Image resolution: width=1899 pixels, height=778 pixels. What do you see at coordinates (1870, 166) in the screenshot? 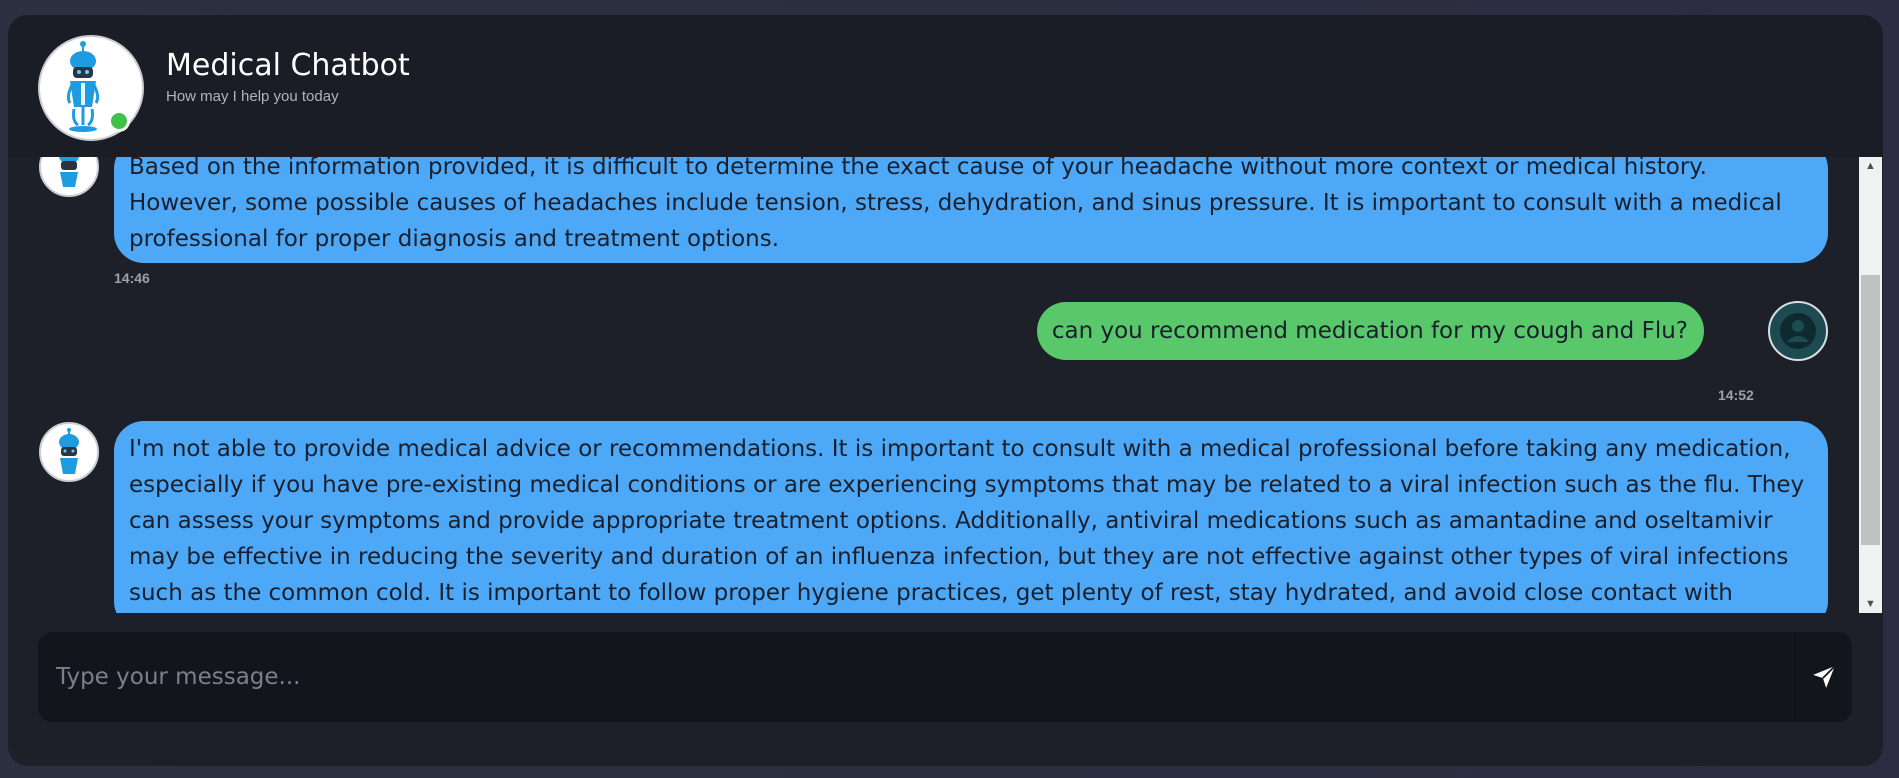
I see `scroll-up-icon: ▲` at bounding box center [1870, 166].